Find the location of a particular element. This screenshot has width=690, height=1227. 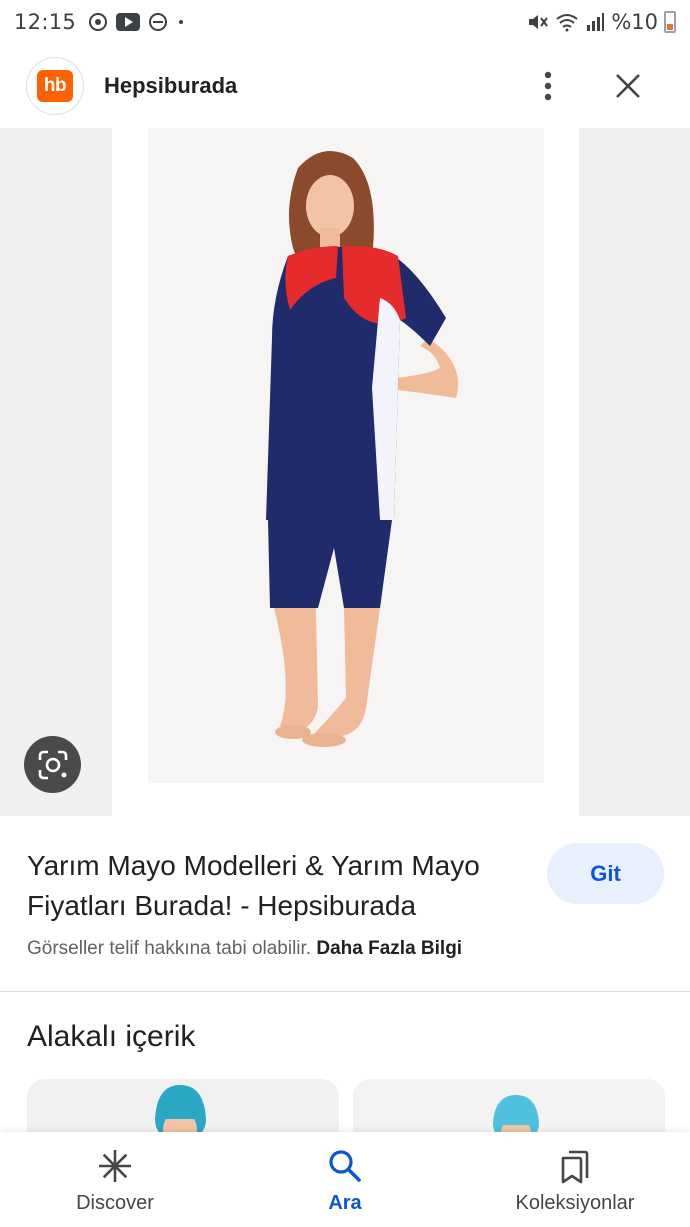

mute-icon is located at coordinates (539, 22).